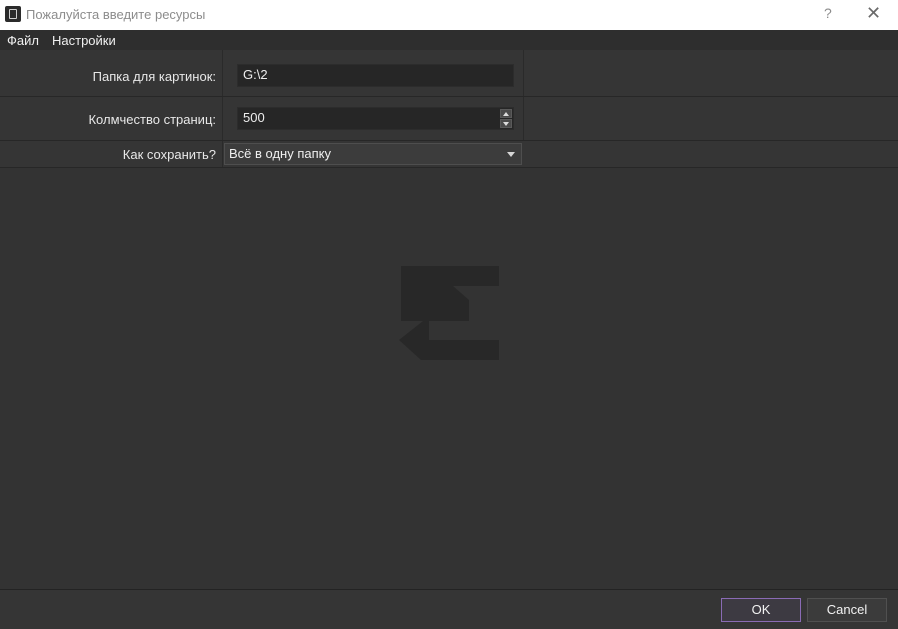 The width and height of the screenshot is (898, 629). I want to click on help-icon: ?, so click(828, 13).